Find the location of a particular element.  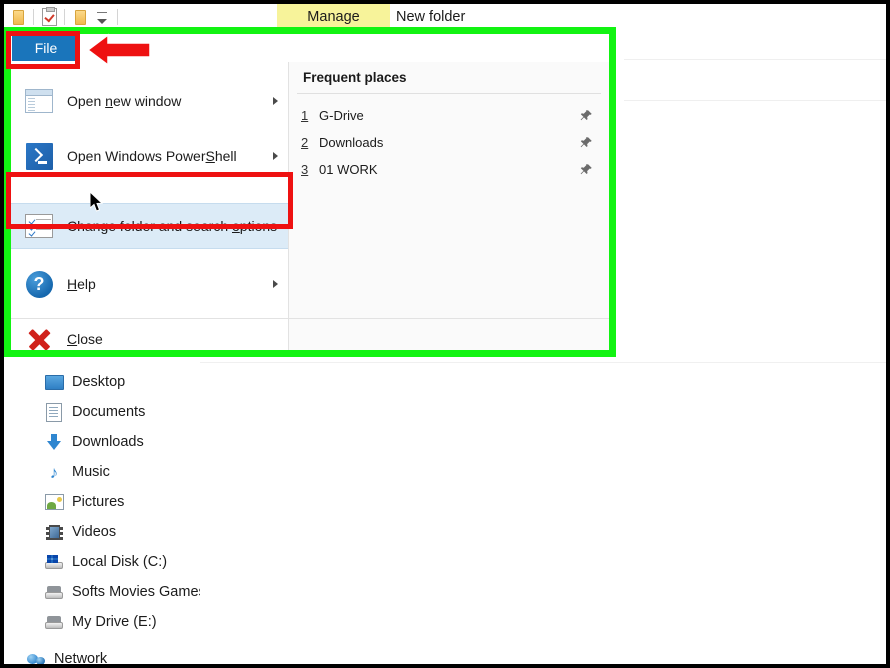

network-icon is located at coordinates (36, 656).